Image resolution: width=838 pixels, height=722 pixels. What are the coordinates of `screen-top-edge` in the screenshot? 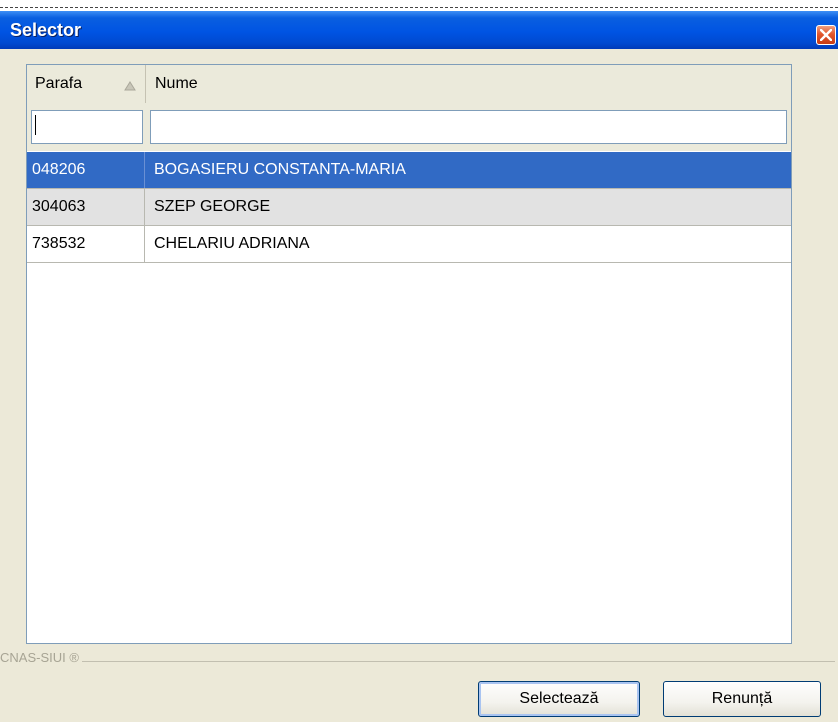 It's located at (419, 5).